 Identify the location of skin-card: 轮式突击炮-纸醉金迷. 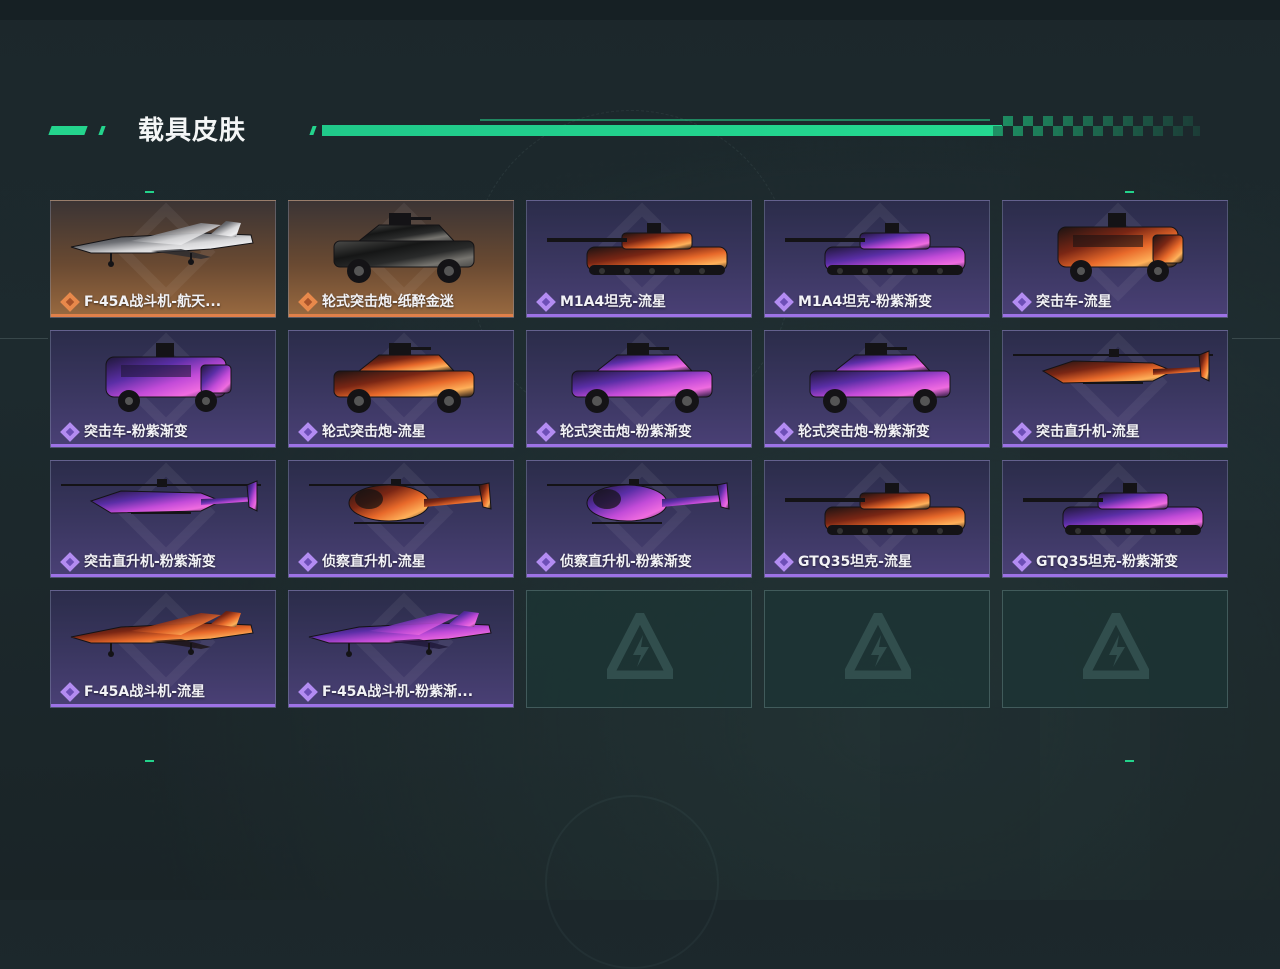
(401, 259).